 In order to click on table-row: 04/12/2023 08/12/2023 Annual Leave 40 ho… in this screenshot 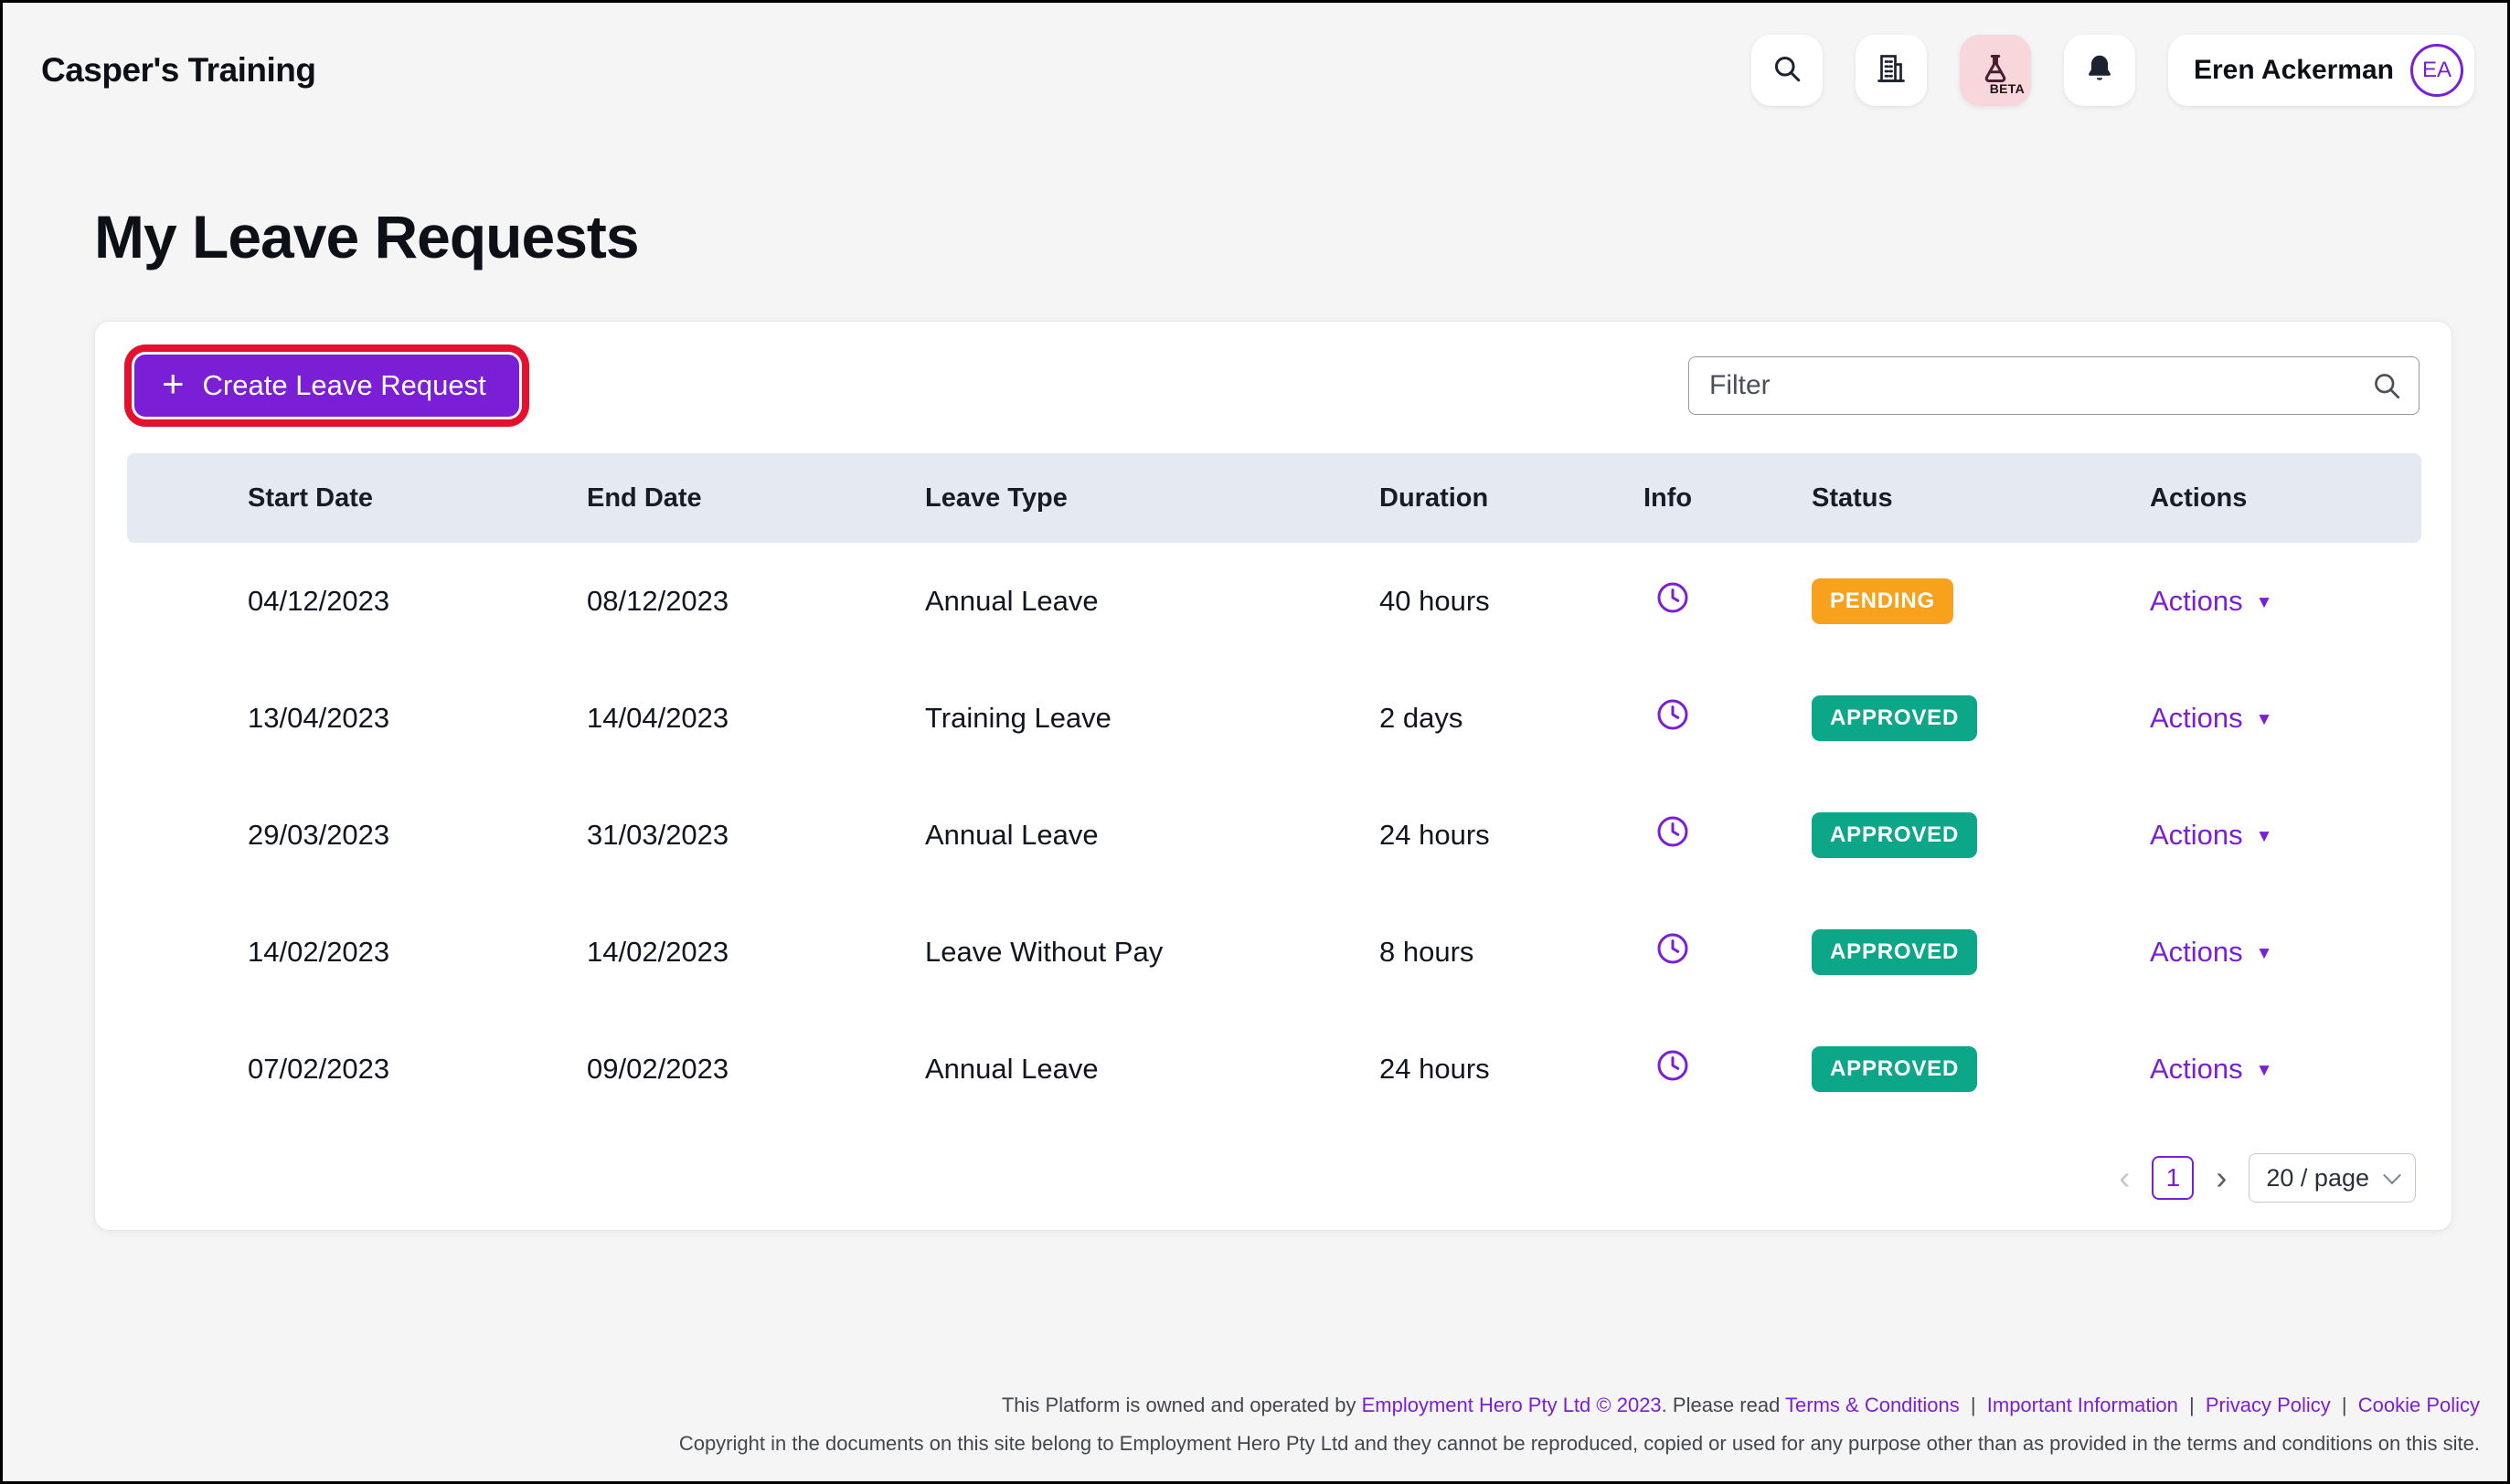, I will do `click(1274, 601)`.